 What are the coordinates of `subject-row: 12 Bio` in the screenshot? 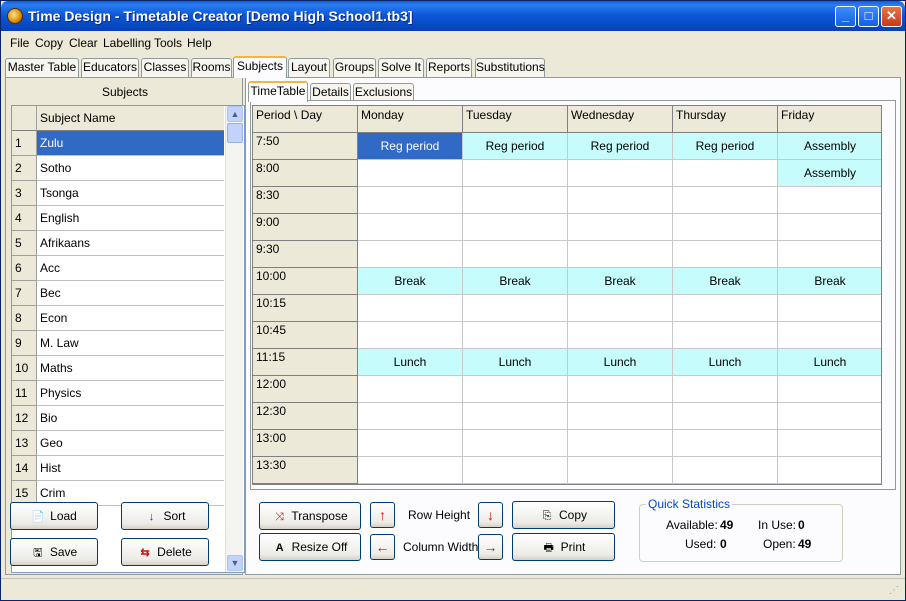 It's located at (118, 418).